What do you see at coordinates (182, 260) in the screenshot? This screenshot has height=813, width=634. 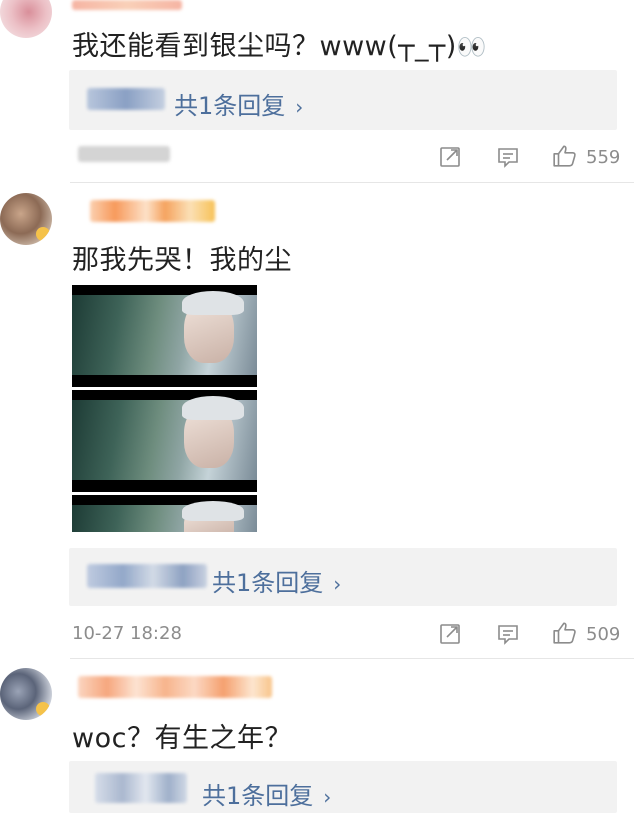 I see `comment-text: 那我先哭！我的尘` at bounding box center [182, 260].